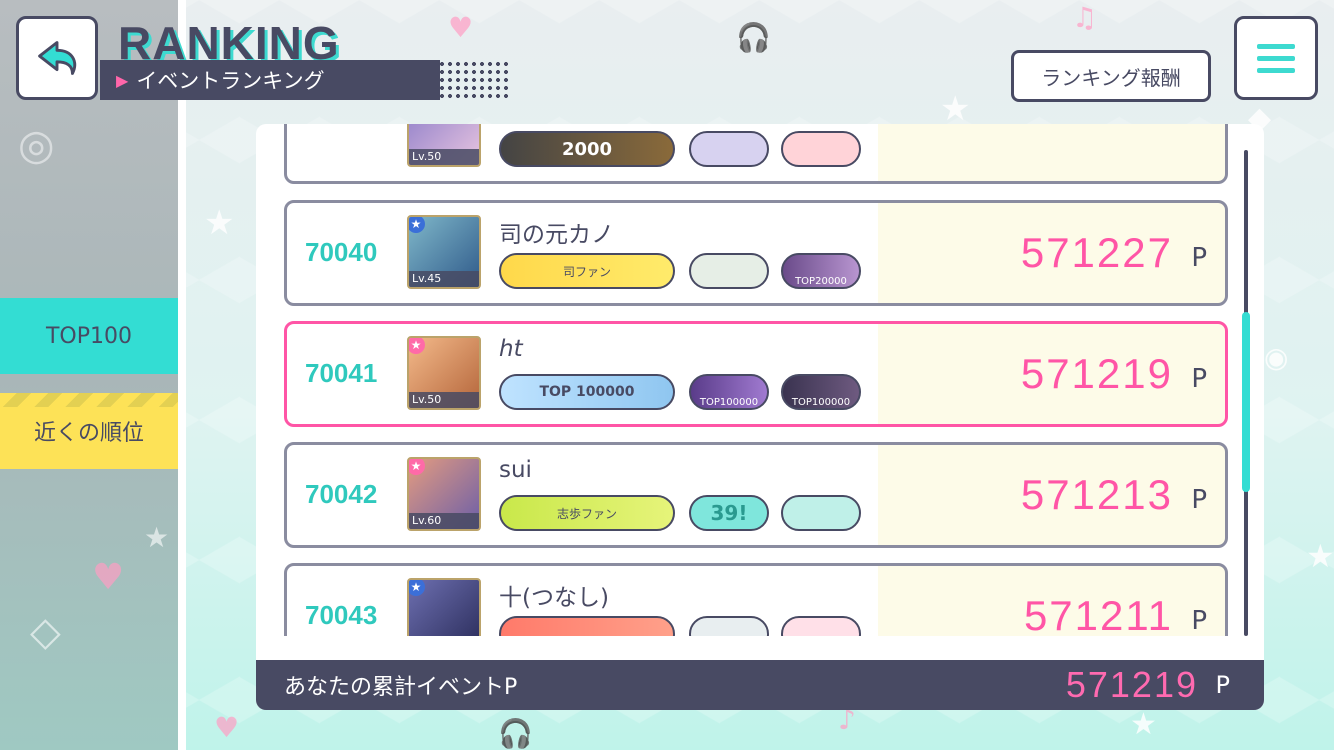 Image resolution: width=1334 pixels, height=750 pixels. What do you see at coordinates (511, 349) in the screenshot?
I see `player-name: ht` at bounding box center [511, 349].